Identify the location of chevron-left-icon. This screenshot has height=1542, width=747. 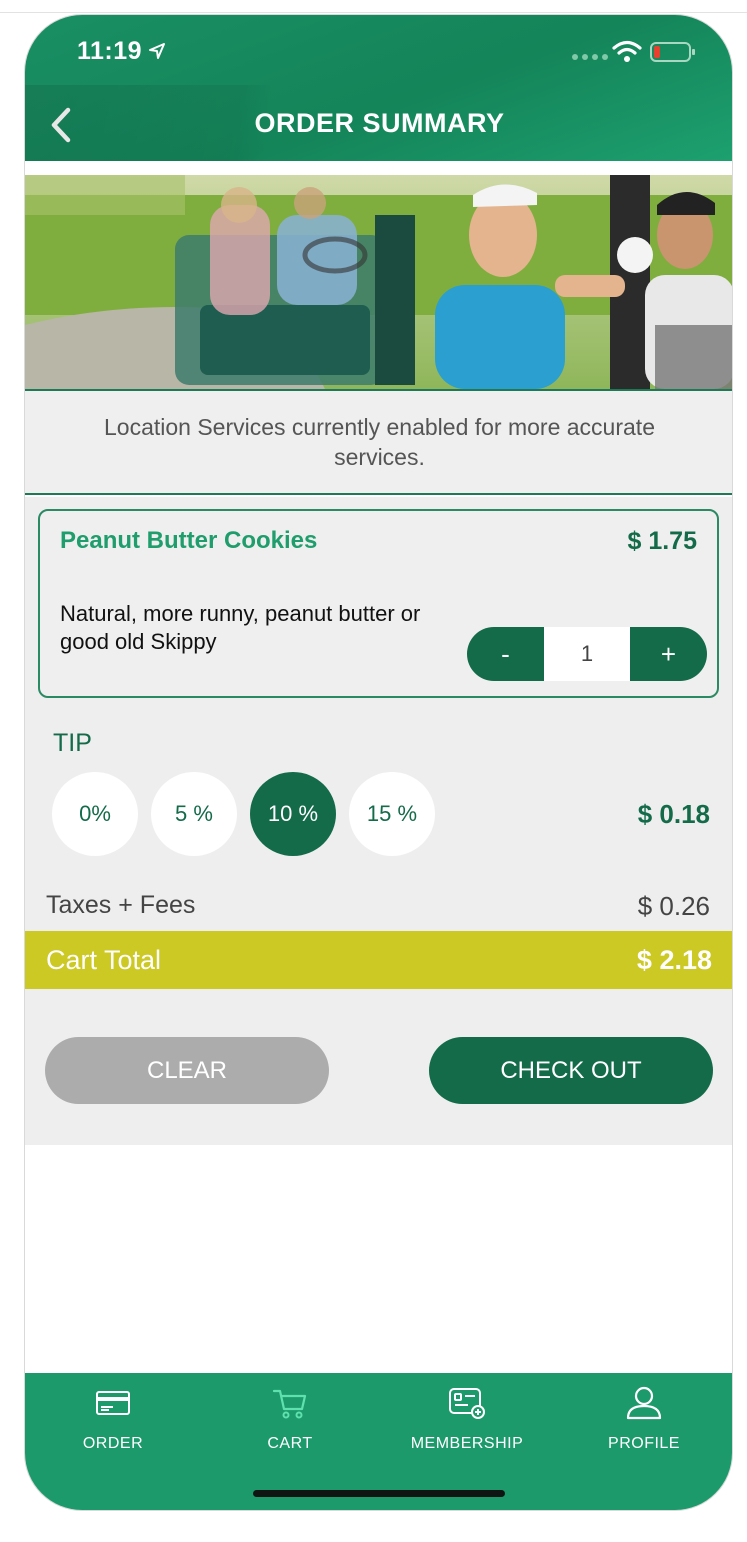
(61, 125).